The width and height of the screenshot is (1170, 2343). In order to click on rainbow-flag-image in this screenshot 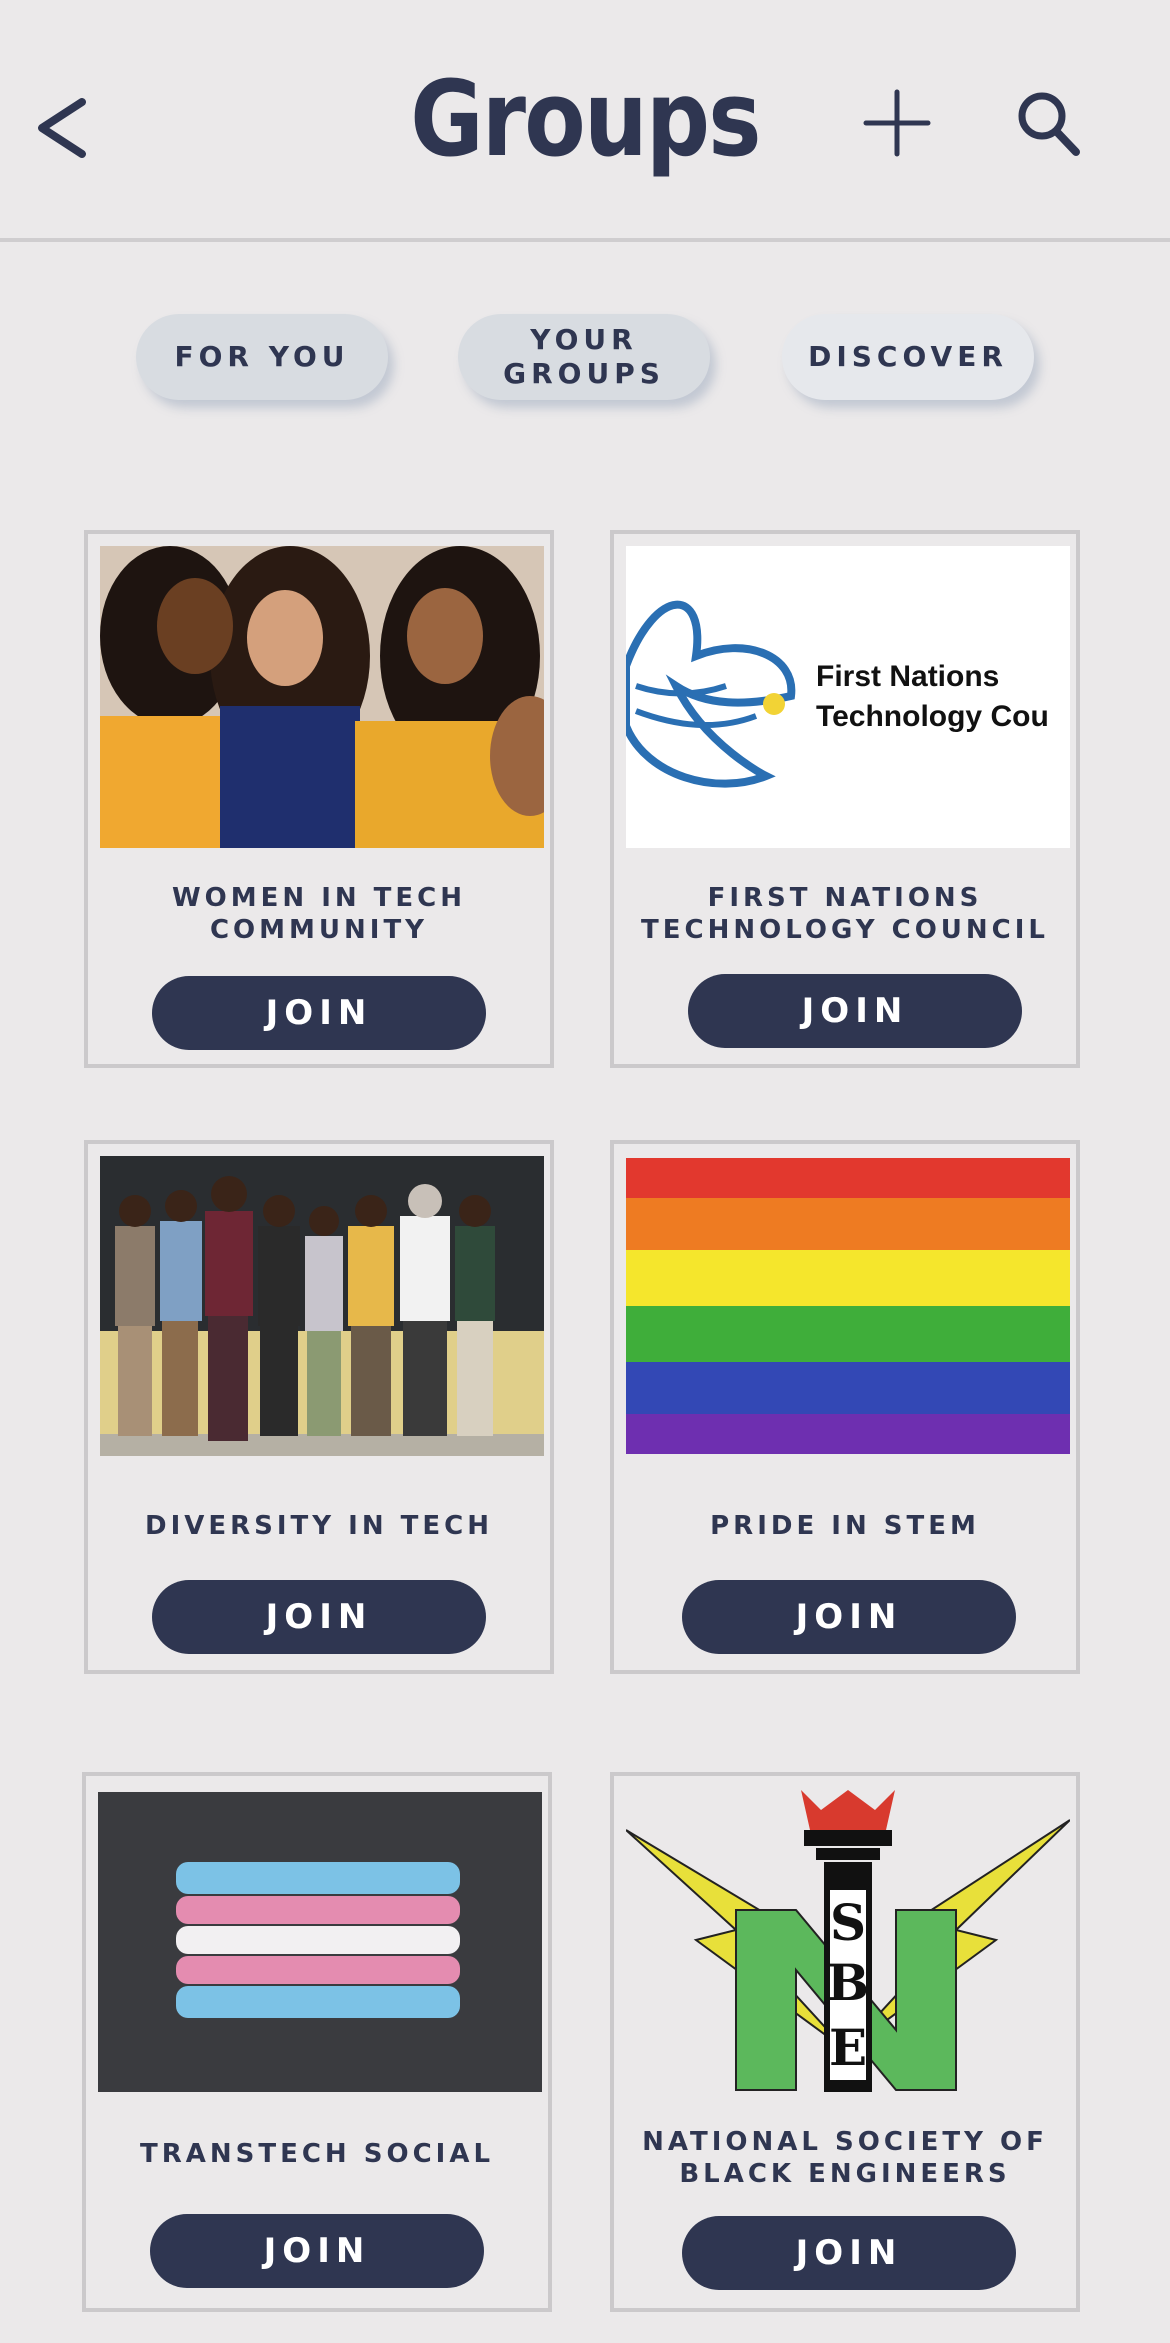, I will do `click(848, 1306)`.